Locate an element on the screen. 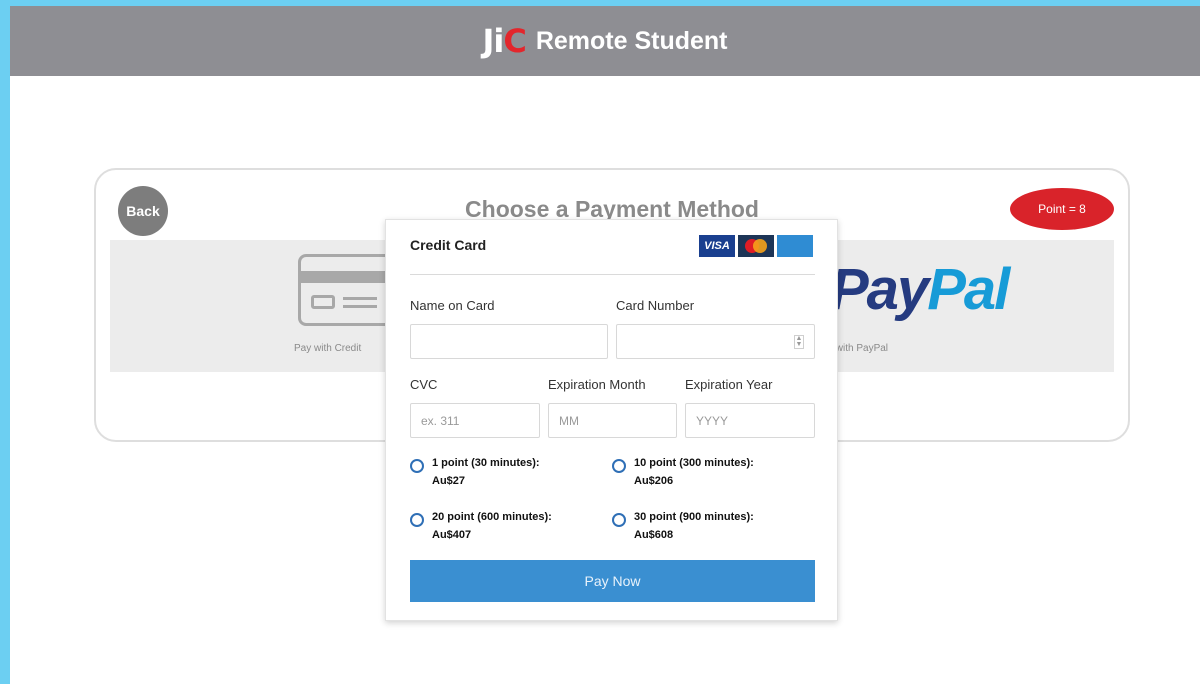 This screenshot has width=1200, height=684. point-option-30: 30 point (900 minutes): Au$608 is located at coordinates (683, 526).